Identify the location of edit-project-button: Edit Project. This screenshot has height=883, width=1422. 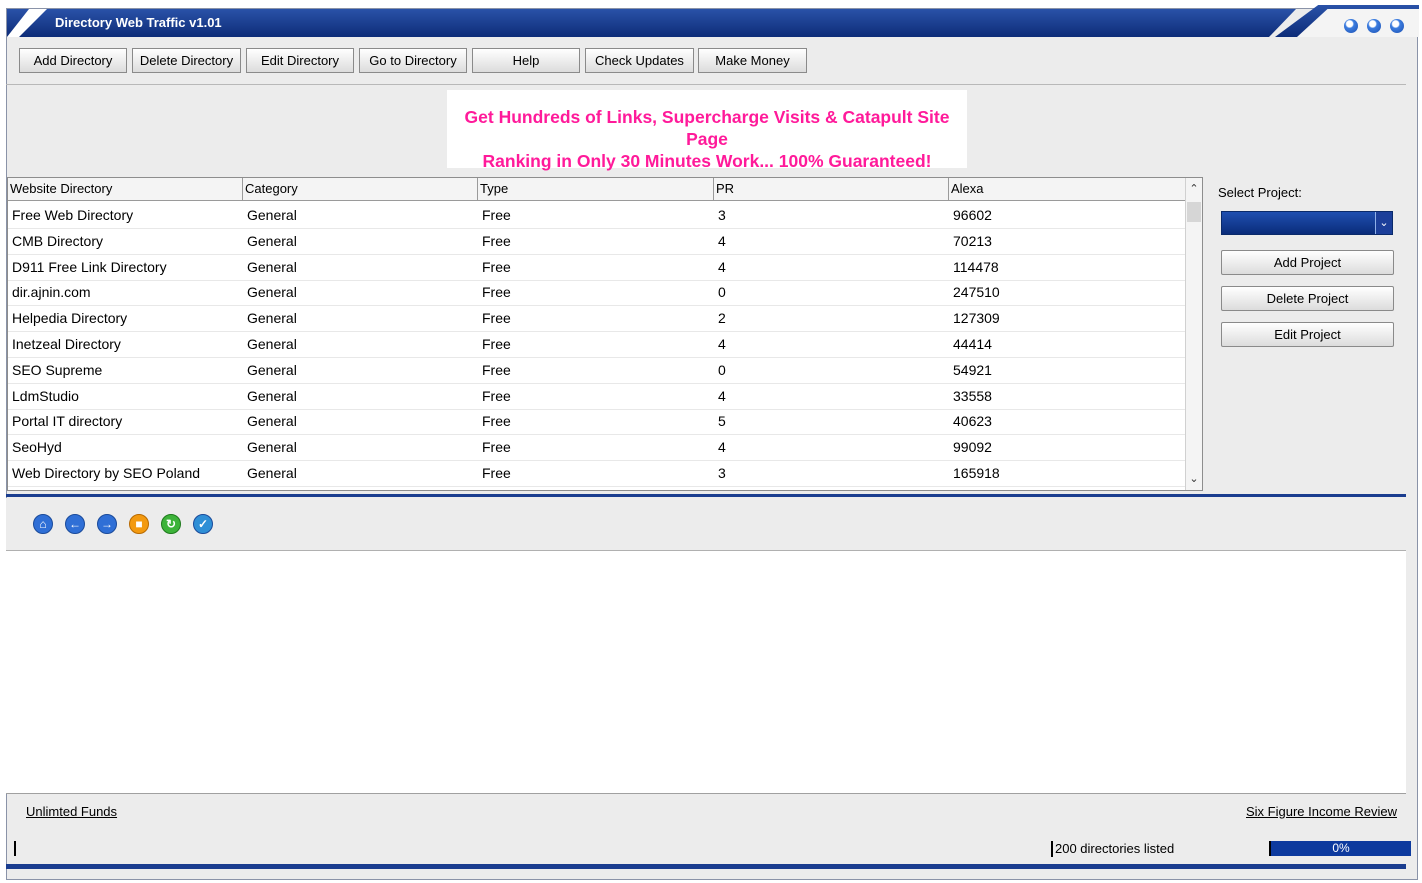
(1307, 334).